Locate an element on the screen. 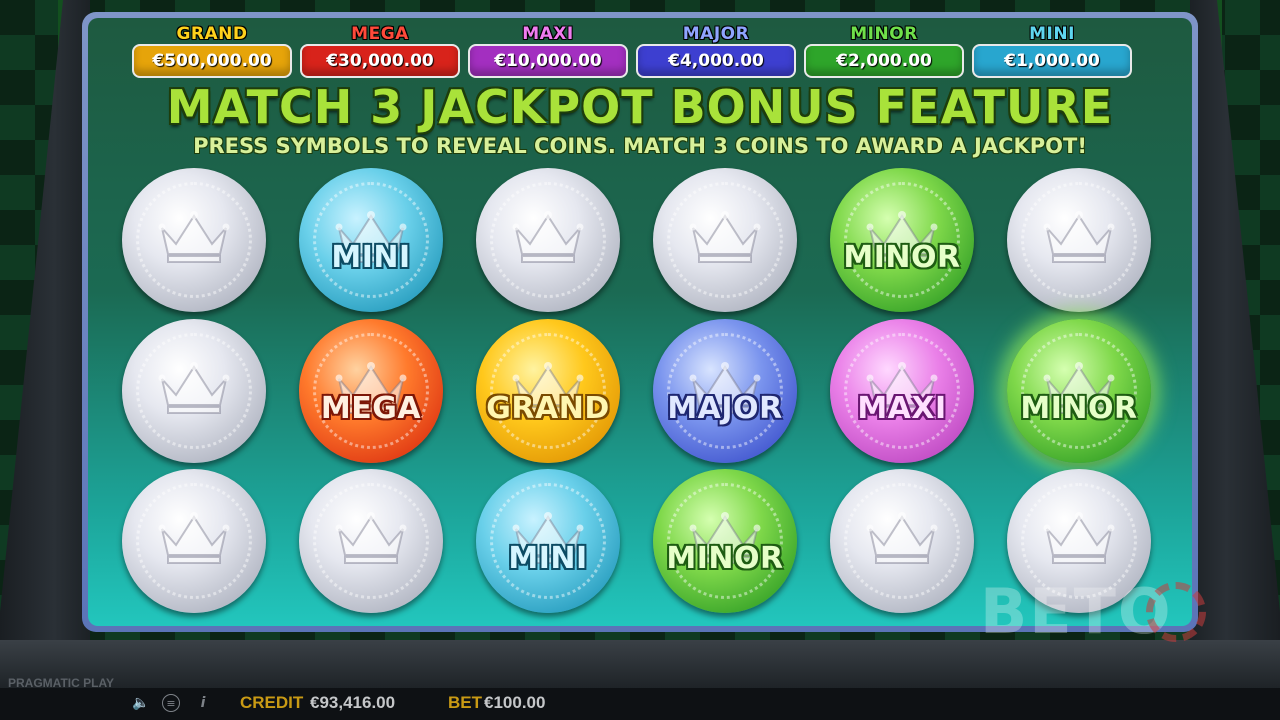 Image resolution: width=1280 pixels, height=720 pixels. jackpot-title: MAXI is located at coordinates (548, 34).